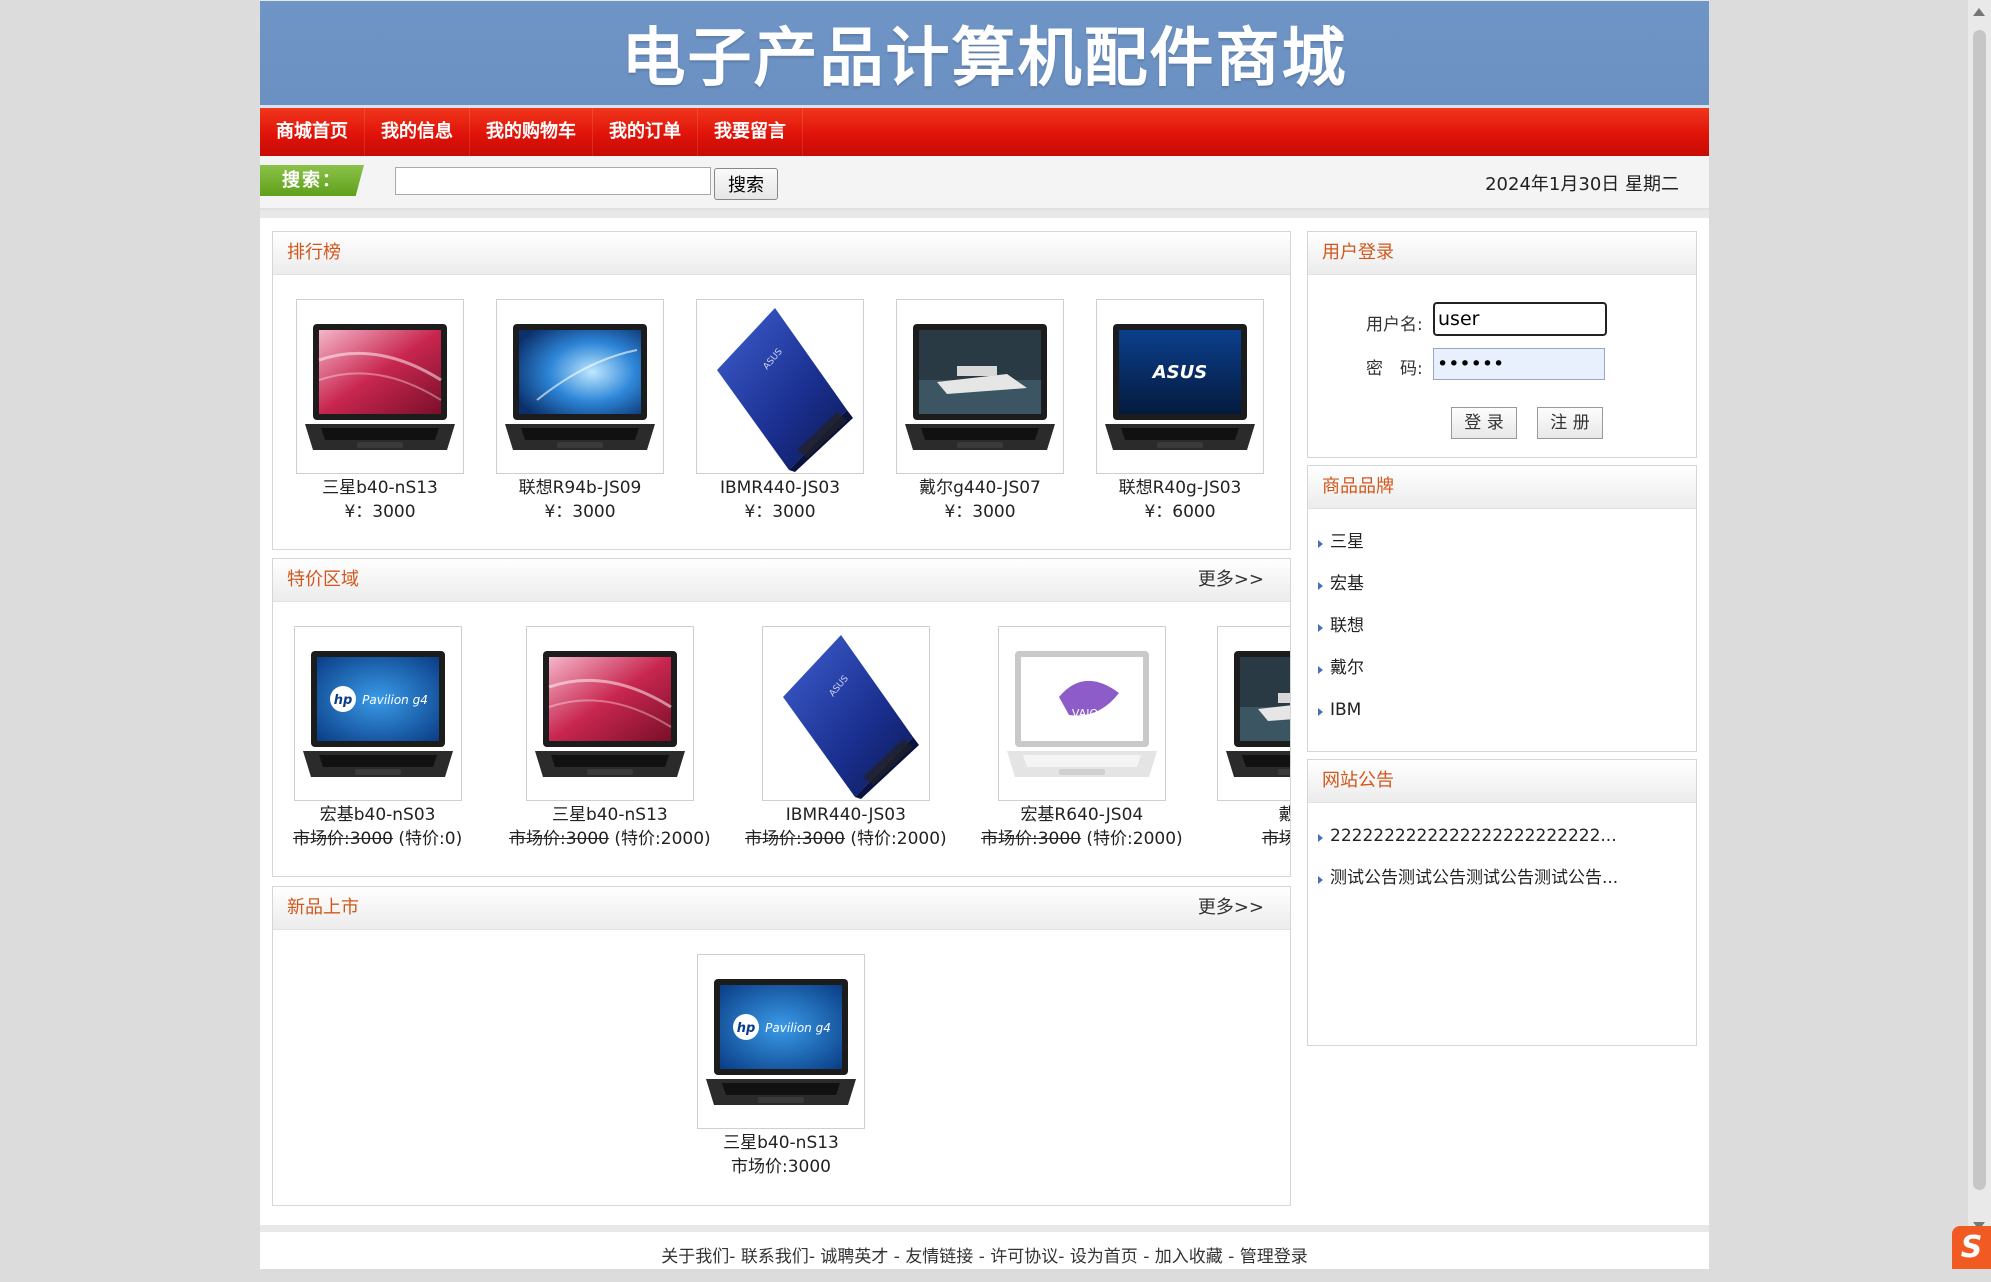 Image resolution: width=1991 pixels, height=1282 pixels. What do you see at coordinates (1971, 1247) in the screenshot?
I see `sogou-ime-icon: S` at bounding box center [1971, 1247].